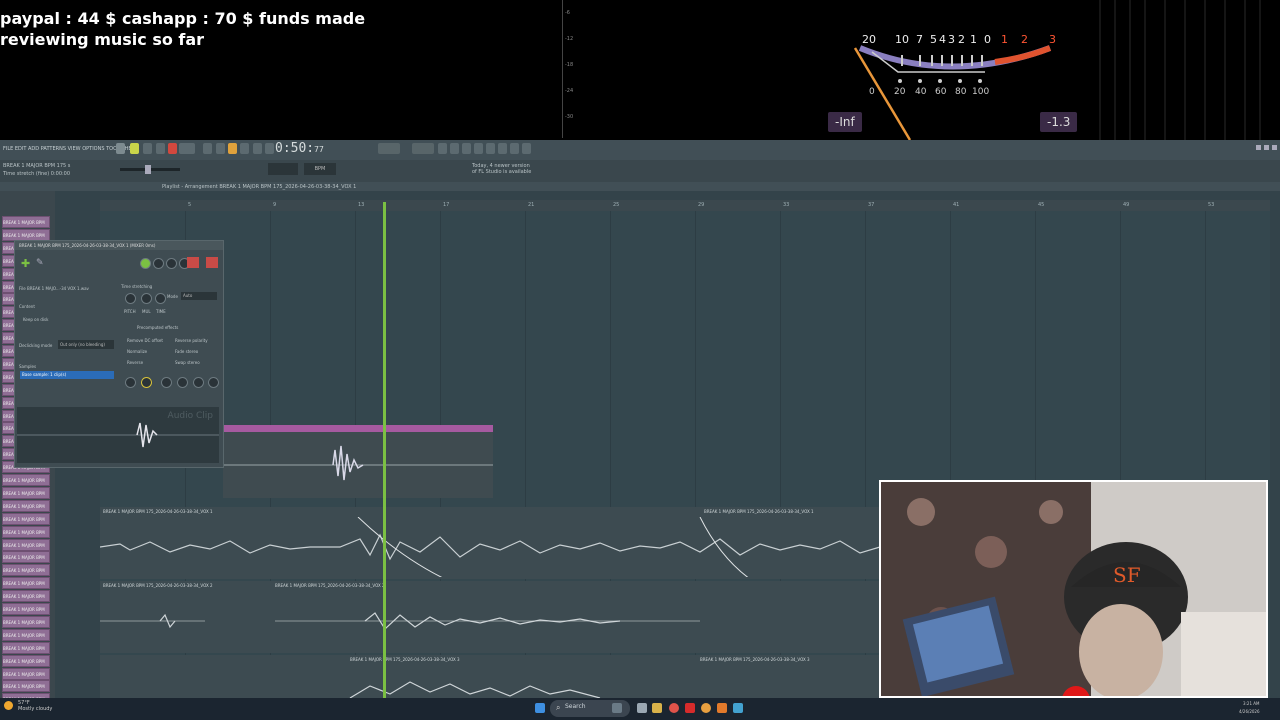 Image resolution: width=1280 pixels, height=720 pixels. What do you see at coordinates (490, 148) in the screenshot?
I see `browser-button` at bounding box center [490, 148].